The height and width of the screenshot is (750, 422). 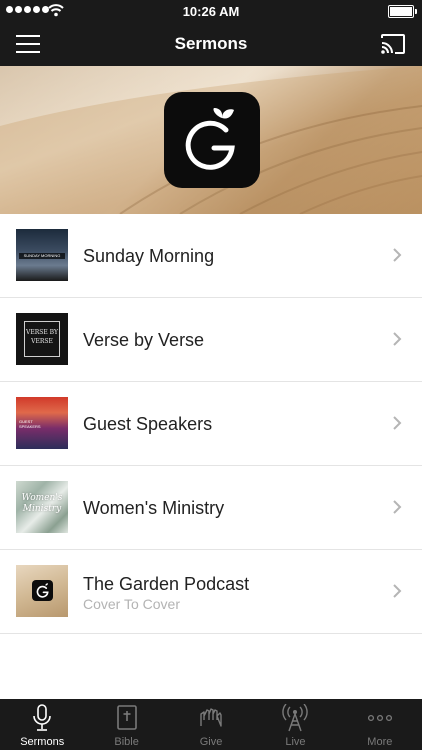 I want to click on series-row-sunday-morning: SUNDAY MORNING Sunday Morning, so click(x=211, y=256).